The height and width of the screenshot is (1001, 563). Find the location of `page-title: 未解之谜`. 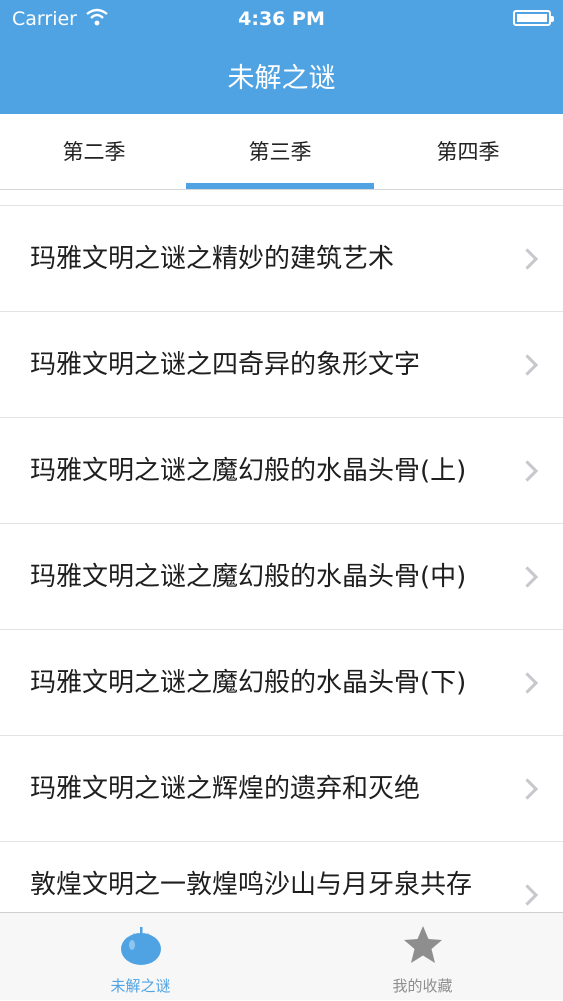

page-title: 未解之谜 is located at coordinates (281, 78).